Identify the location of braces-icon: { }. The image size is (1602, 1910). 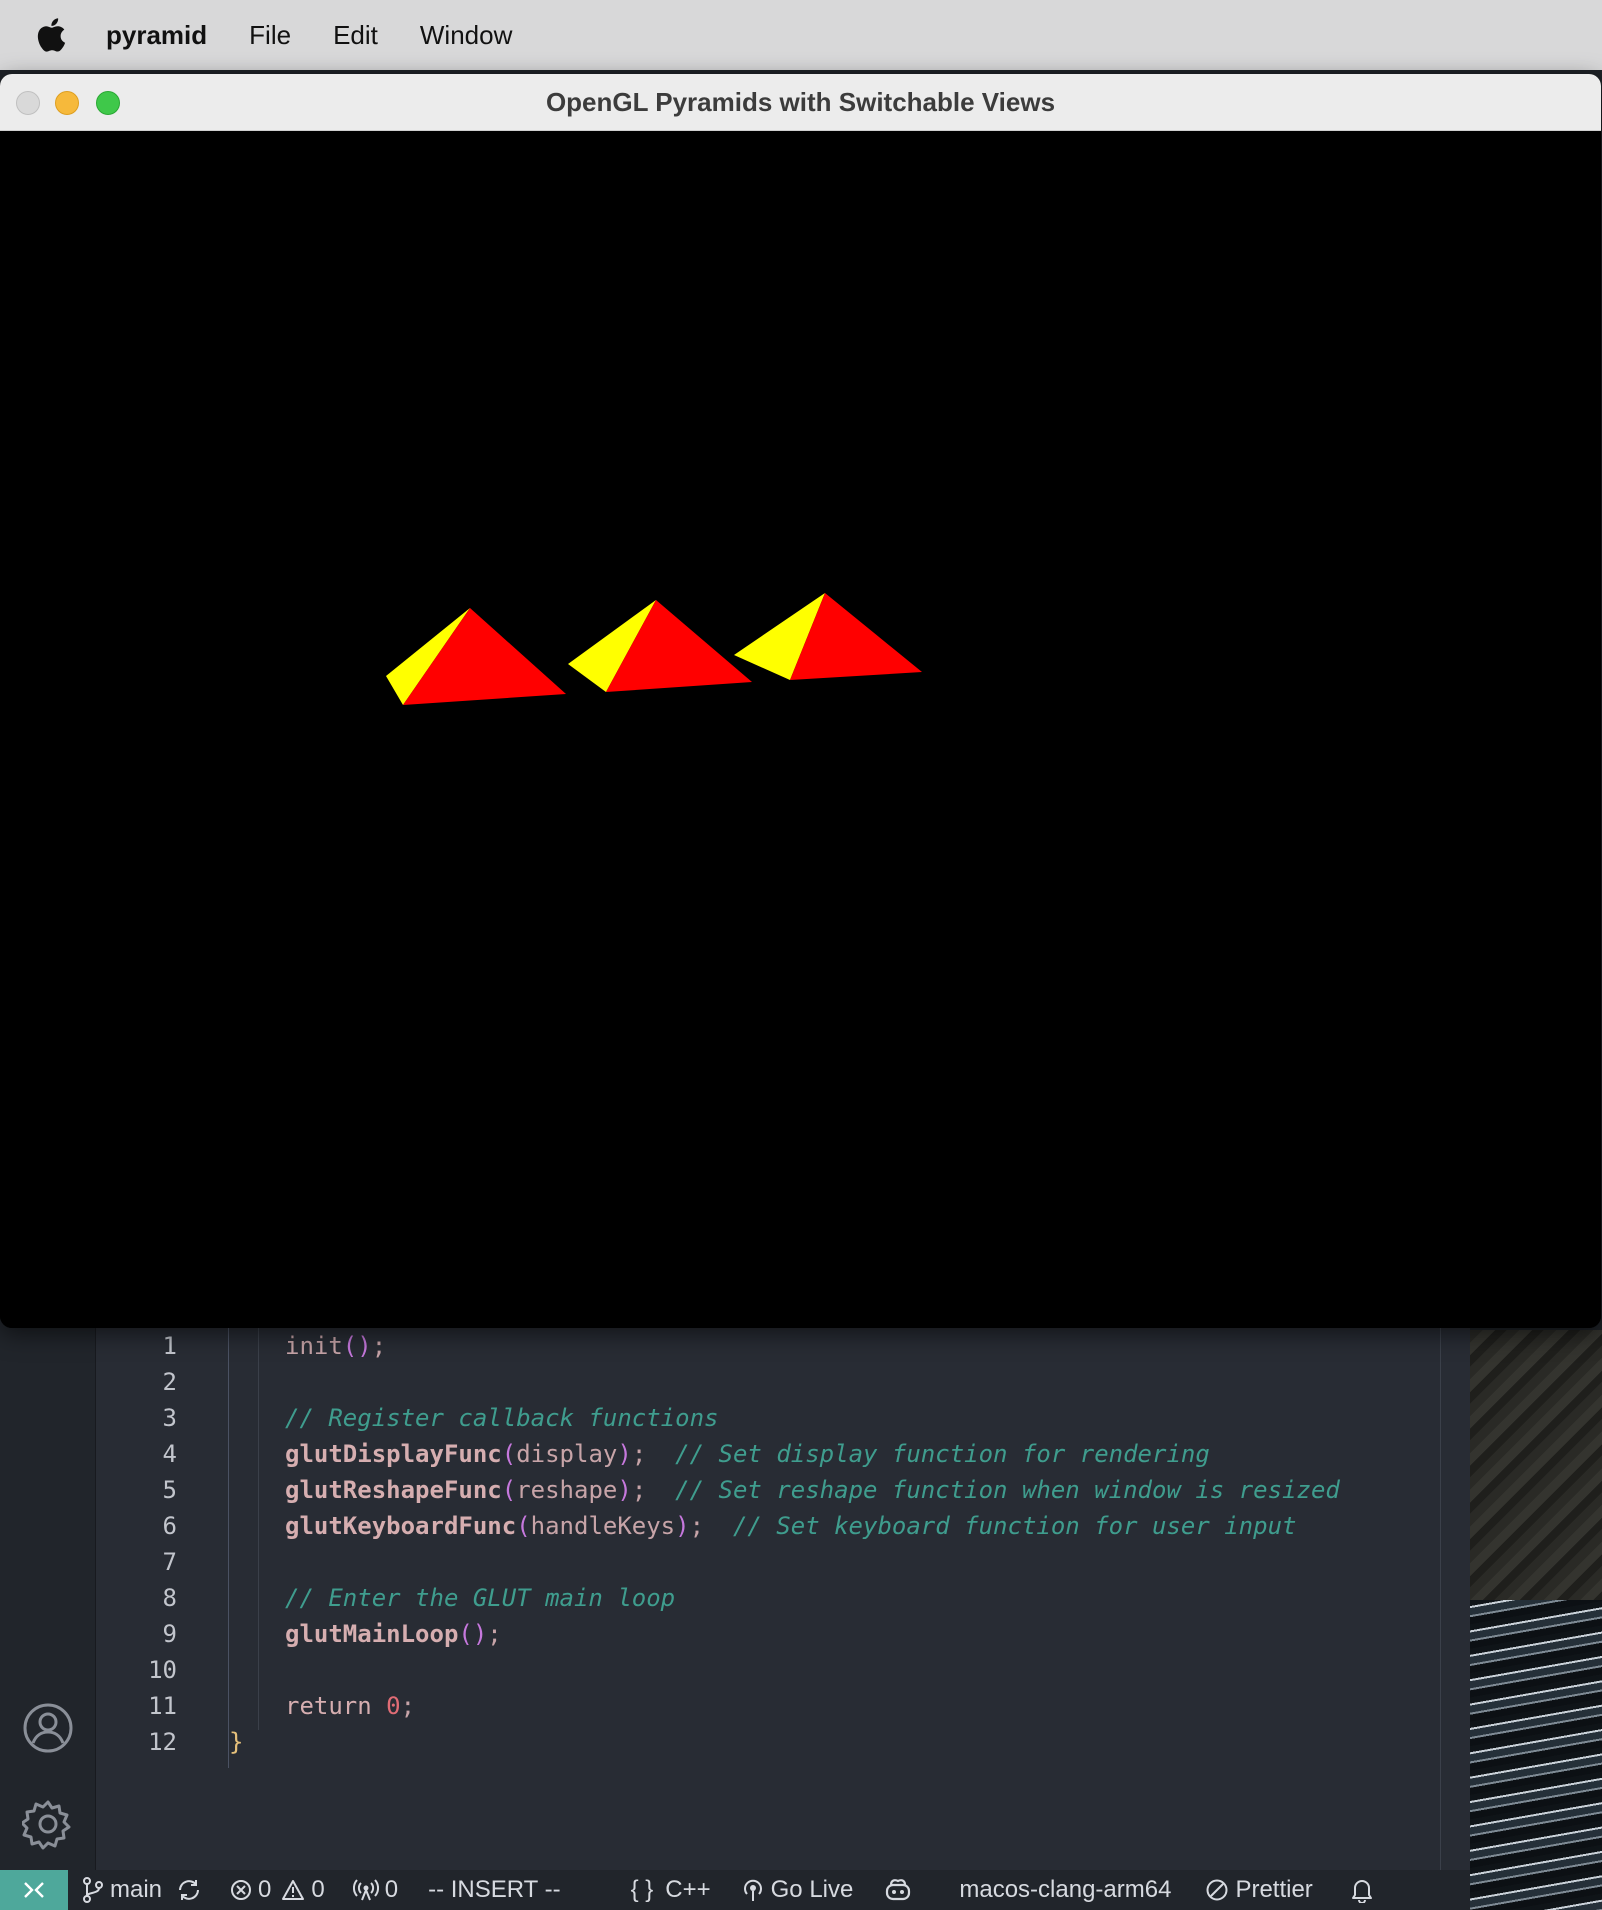
(642, 1889).